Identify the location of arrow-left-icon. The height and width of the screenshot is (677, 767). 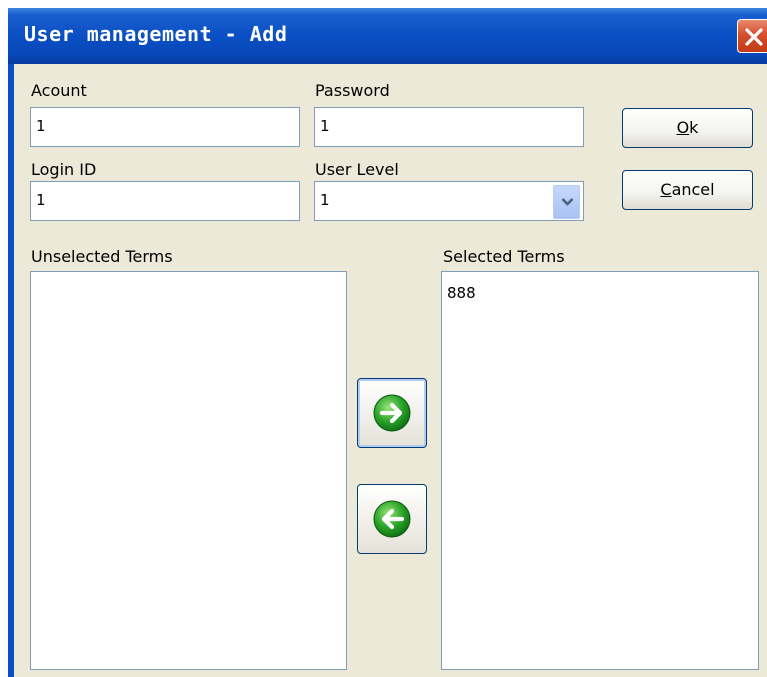
(392, 519).